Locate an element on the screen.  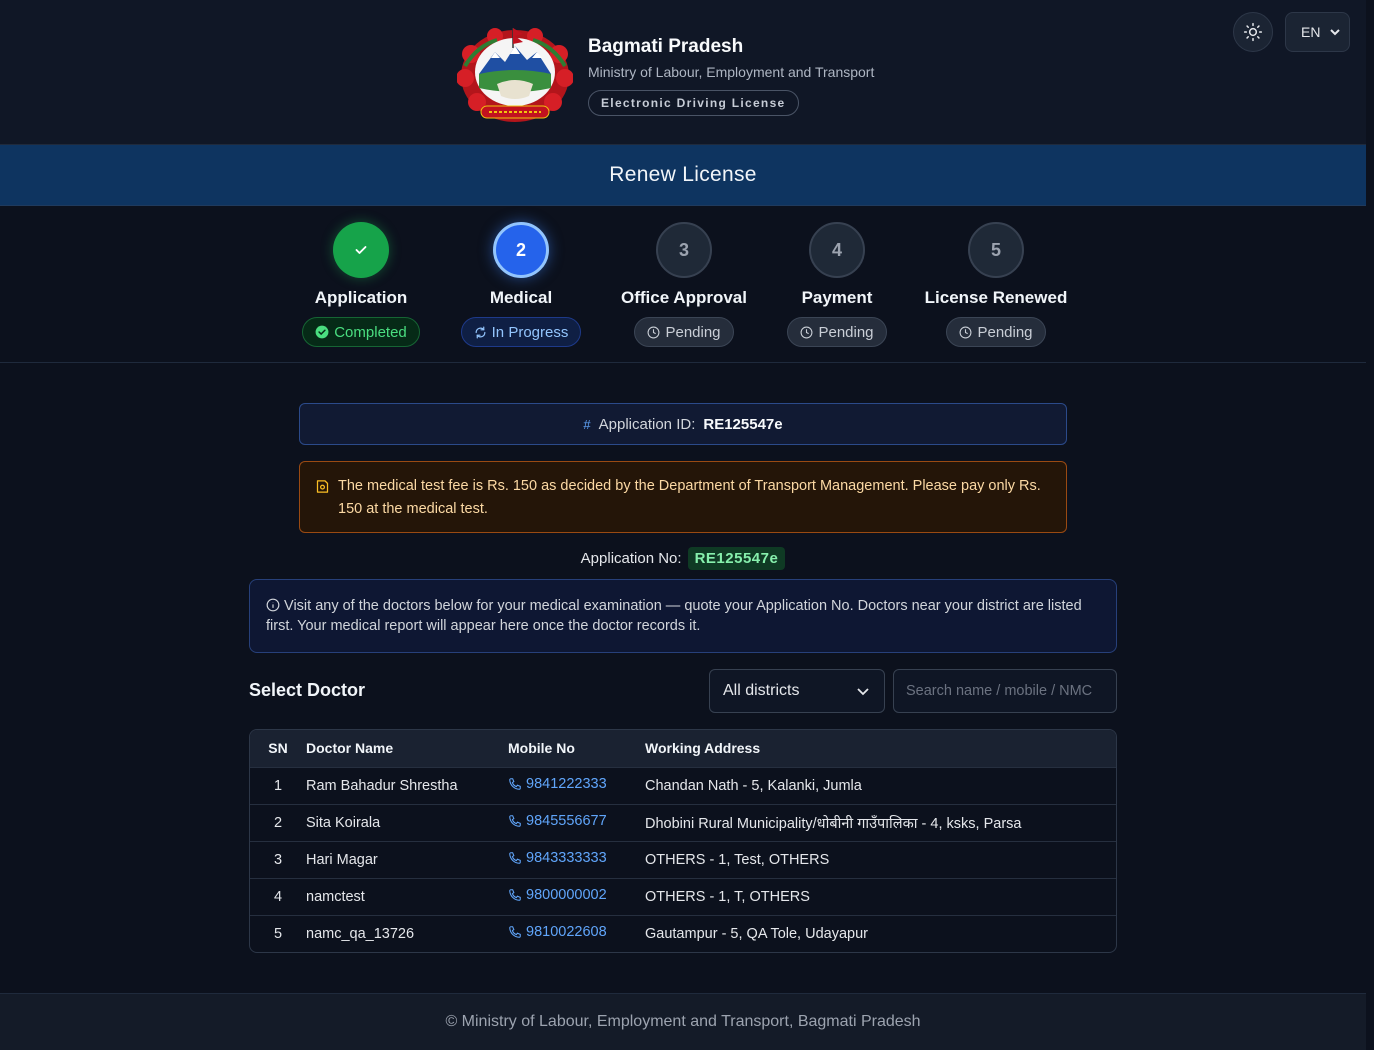
col-header-address: Working Address is located at coordinates (703, 748).